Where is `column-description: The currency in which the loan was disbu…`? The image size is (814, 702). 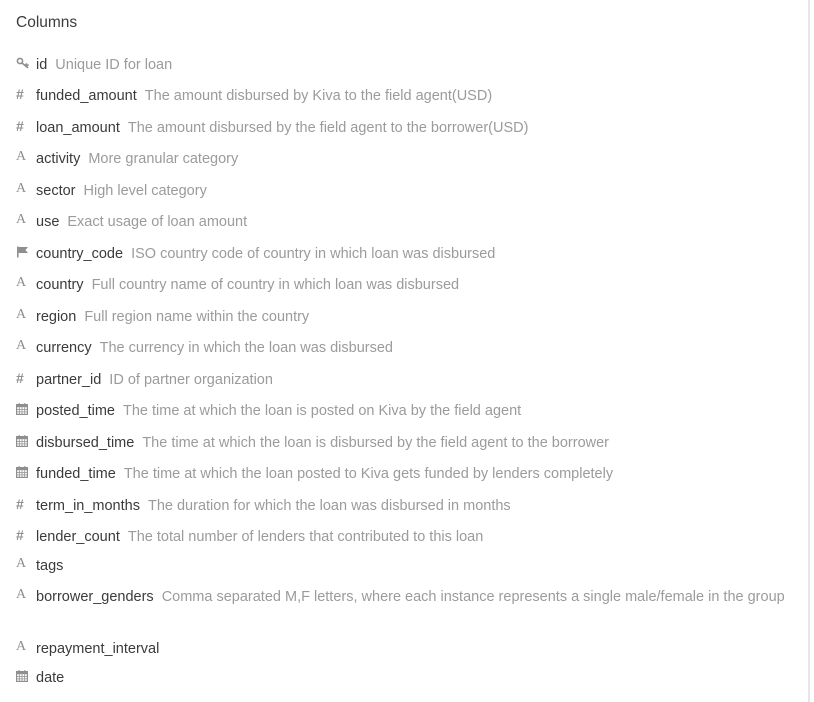
column-description: The currency in which the loan was disbu… is located at coordinates (246, 348).